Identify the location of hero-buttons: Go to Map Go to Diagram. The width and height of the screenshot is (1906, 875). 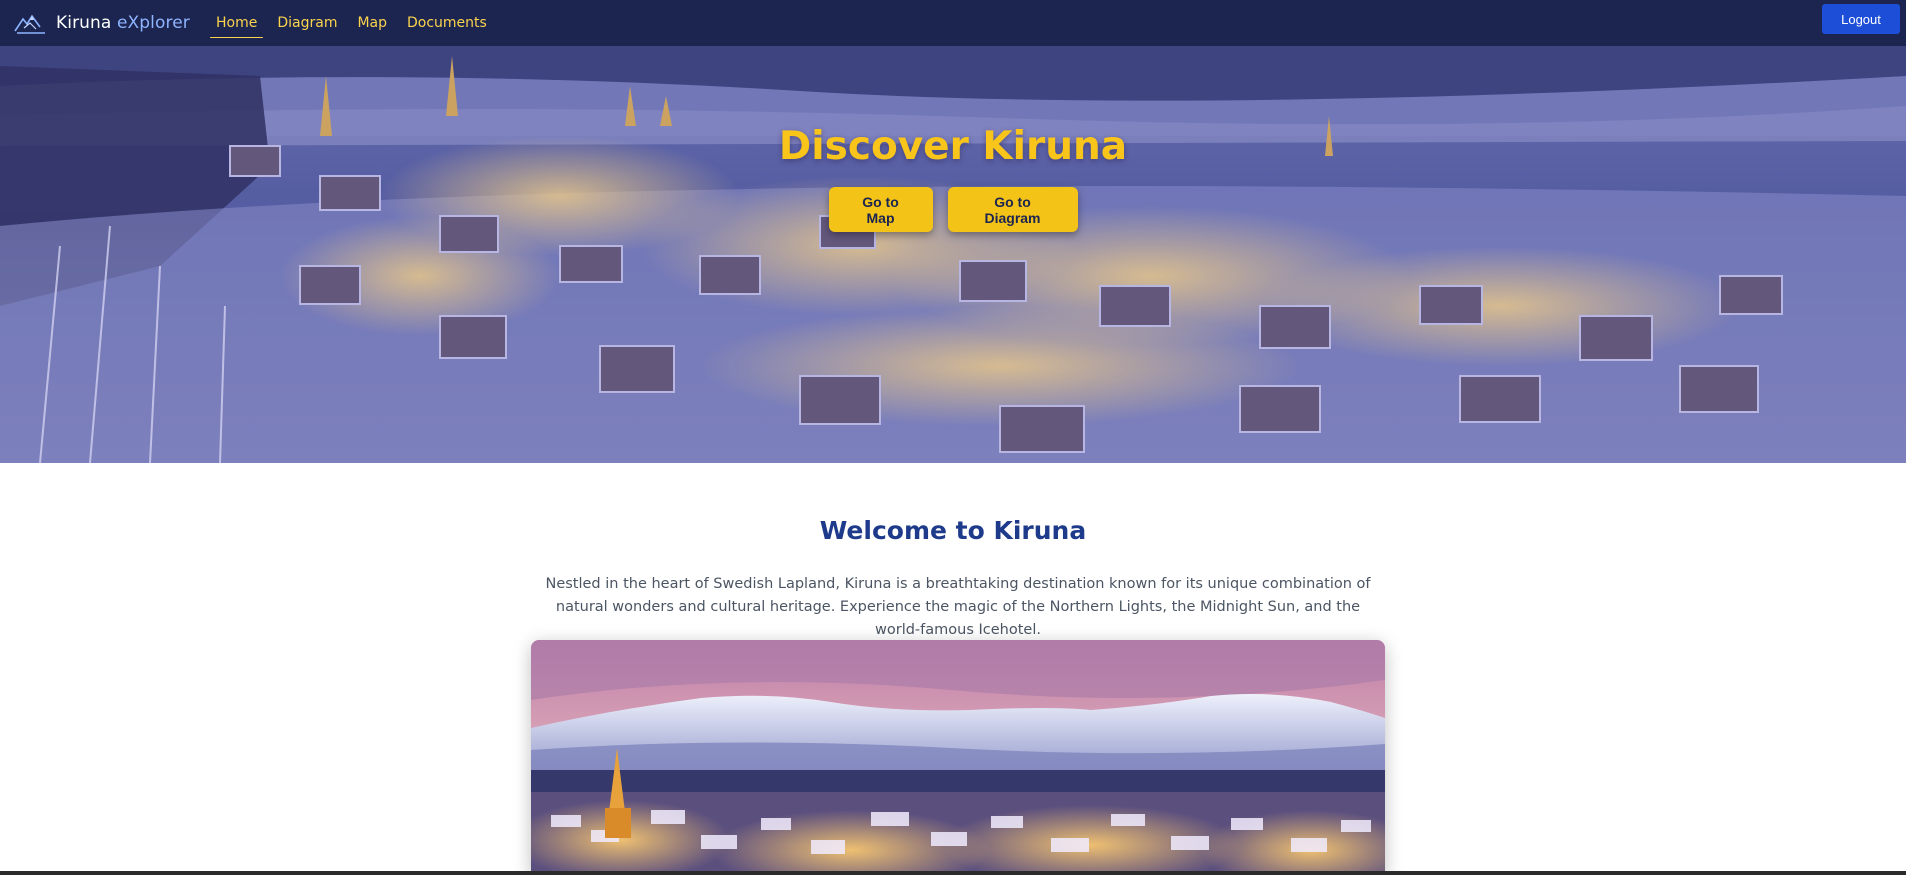
(953, 209).